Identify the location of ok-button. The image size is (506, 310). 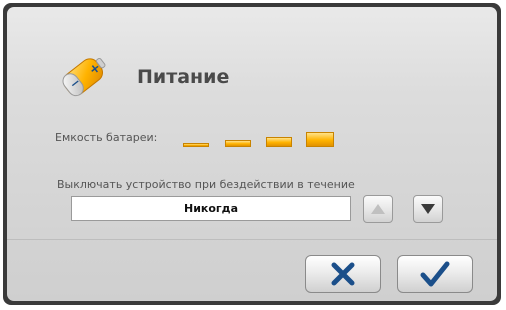
(435, 274).